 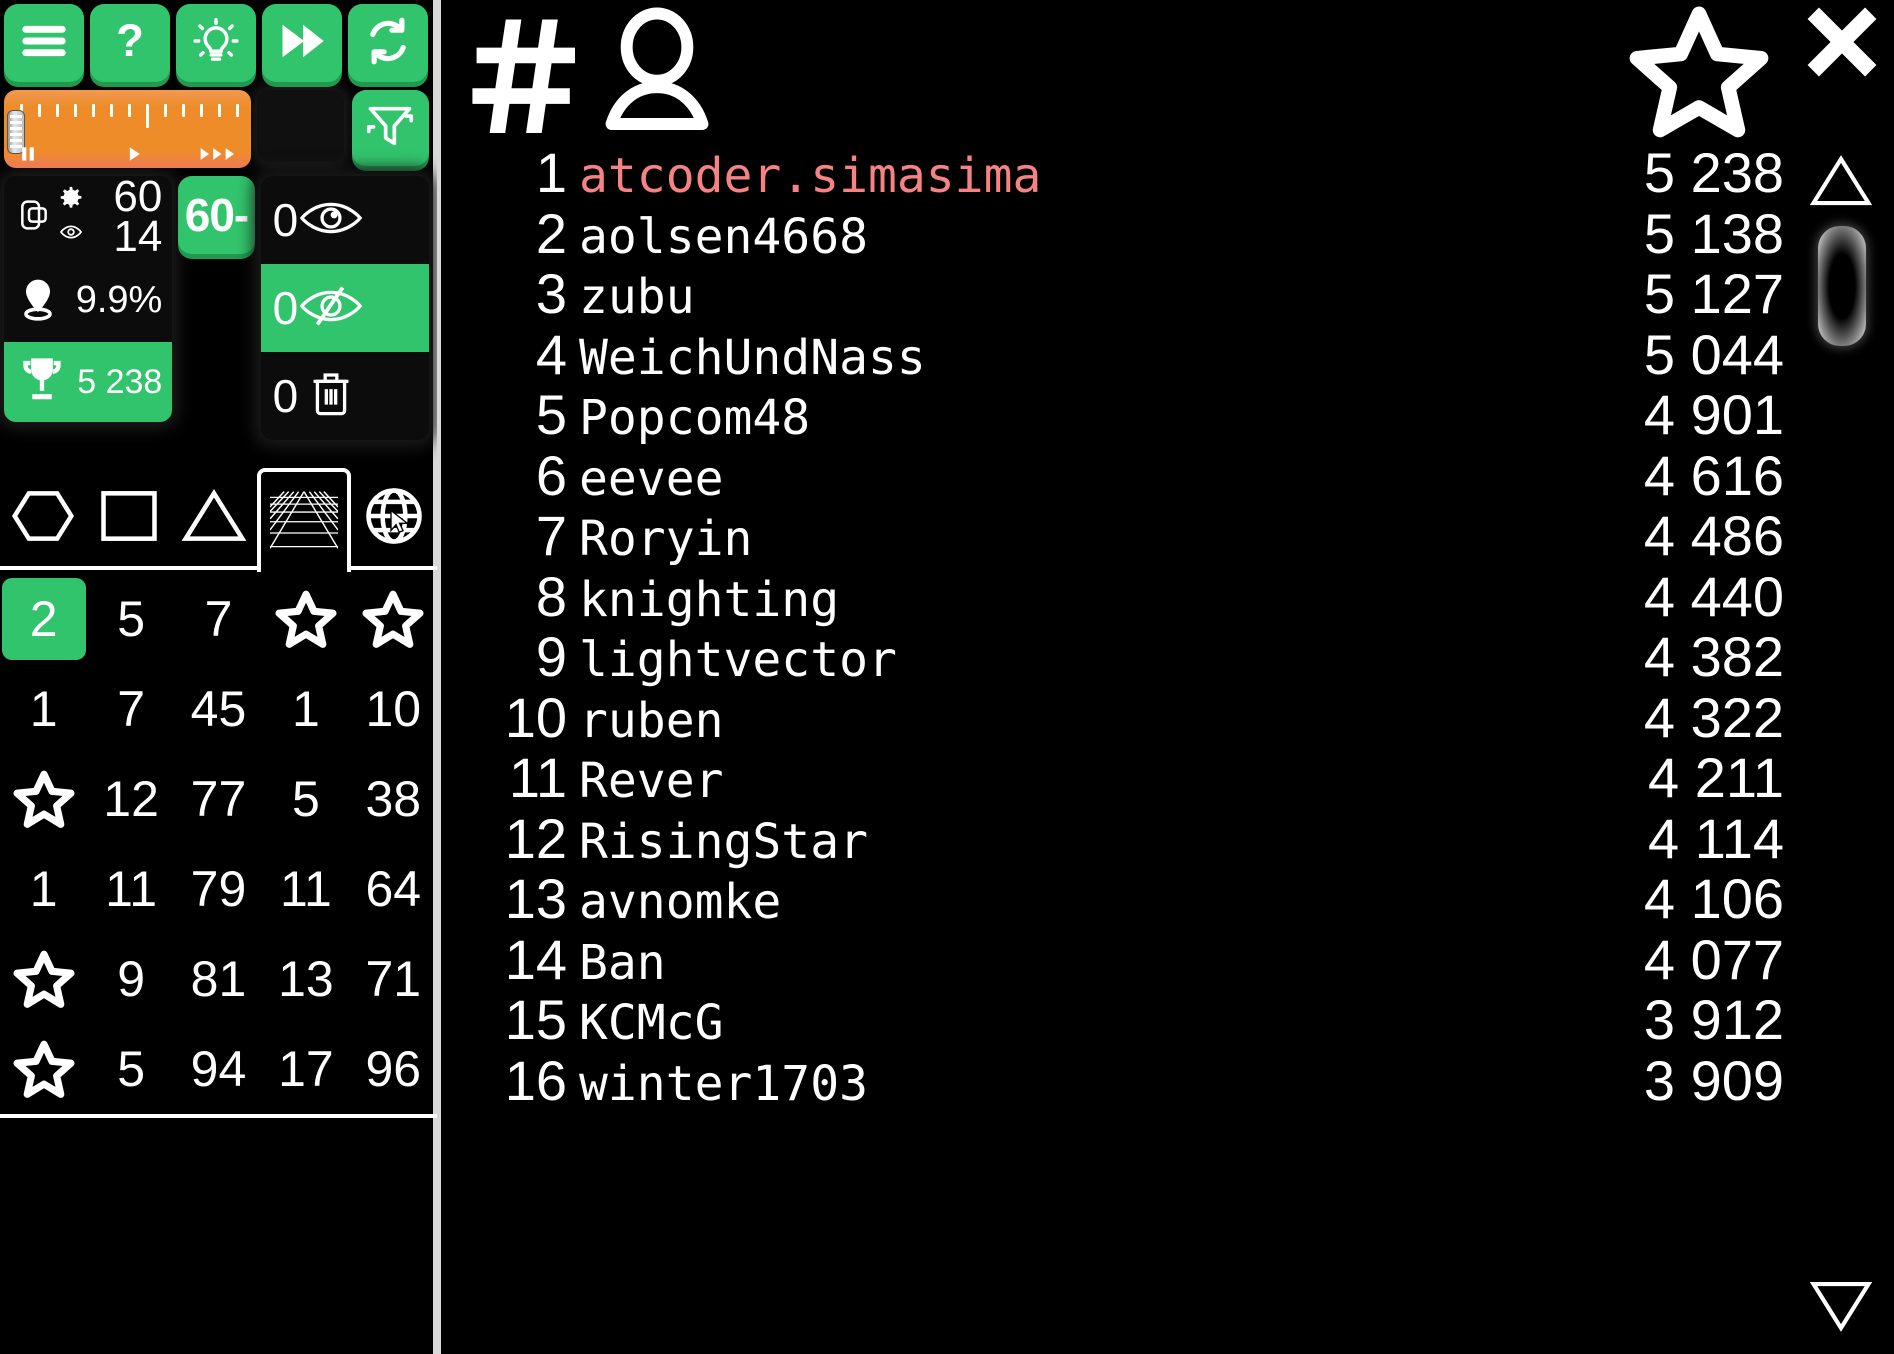 I want to click on player-name: eevee, so click(x=651, y=478).